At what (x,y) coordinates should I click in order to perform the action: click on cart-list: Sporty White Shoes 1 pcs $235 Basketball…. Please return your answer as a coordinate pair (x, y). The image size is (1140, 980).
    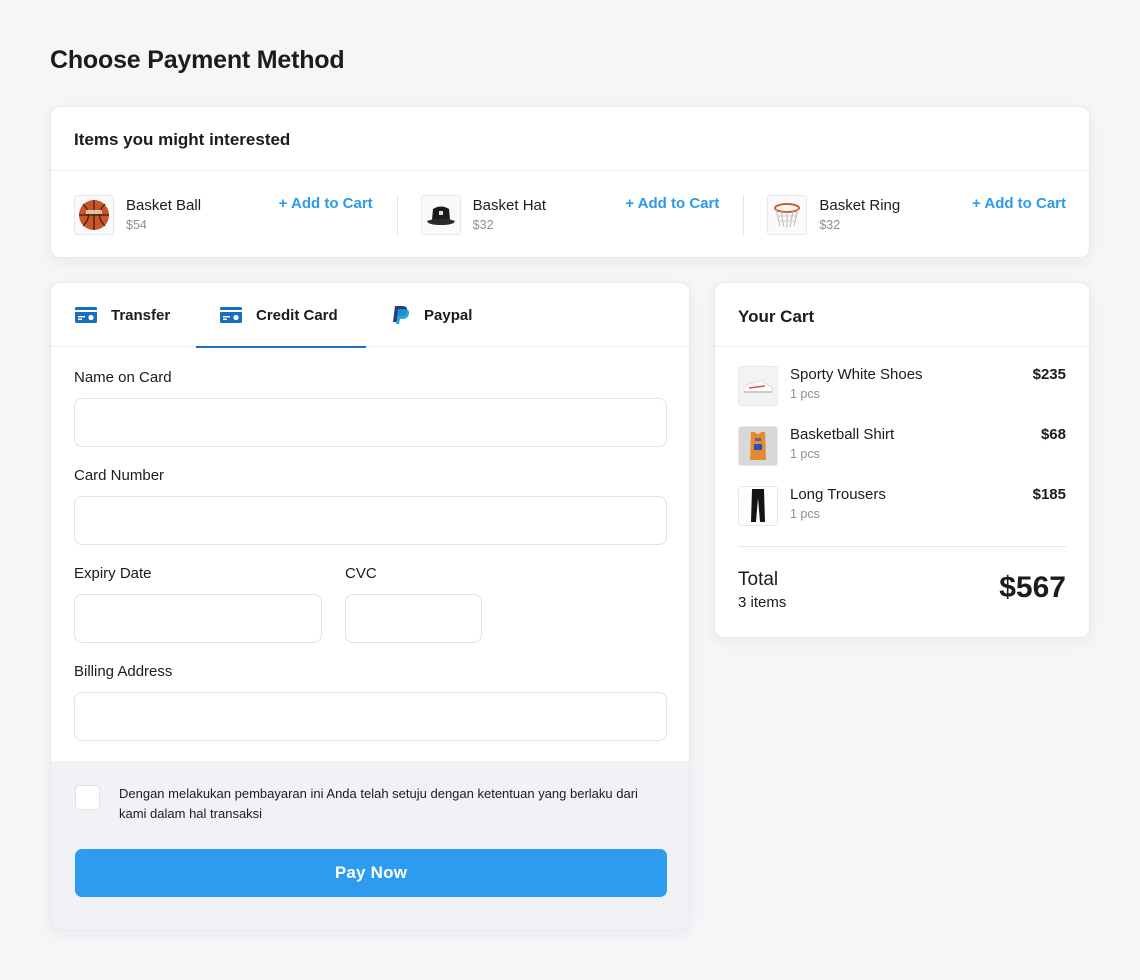
    Looking at the image, I should click on (902, 436).